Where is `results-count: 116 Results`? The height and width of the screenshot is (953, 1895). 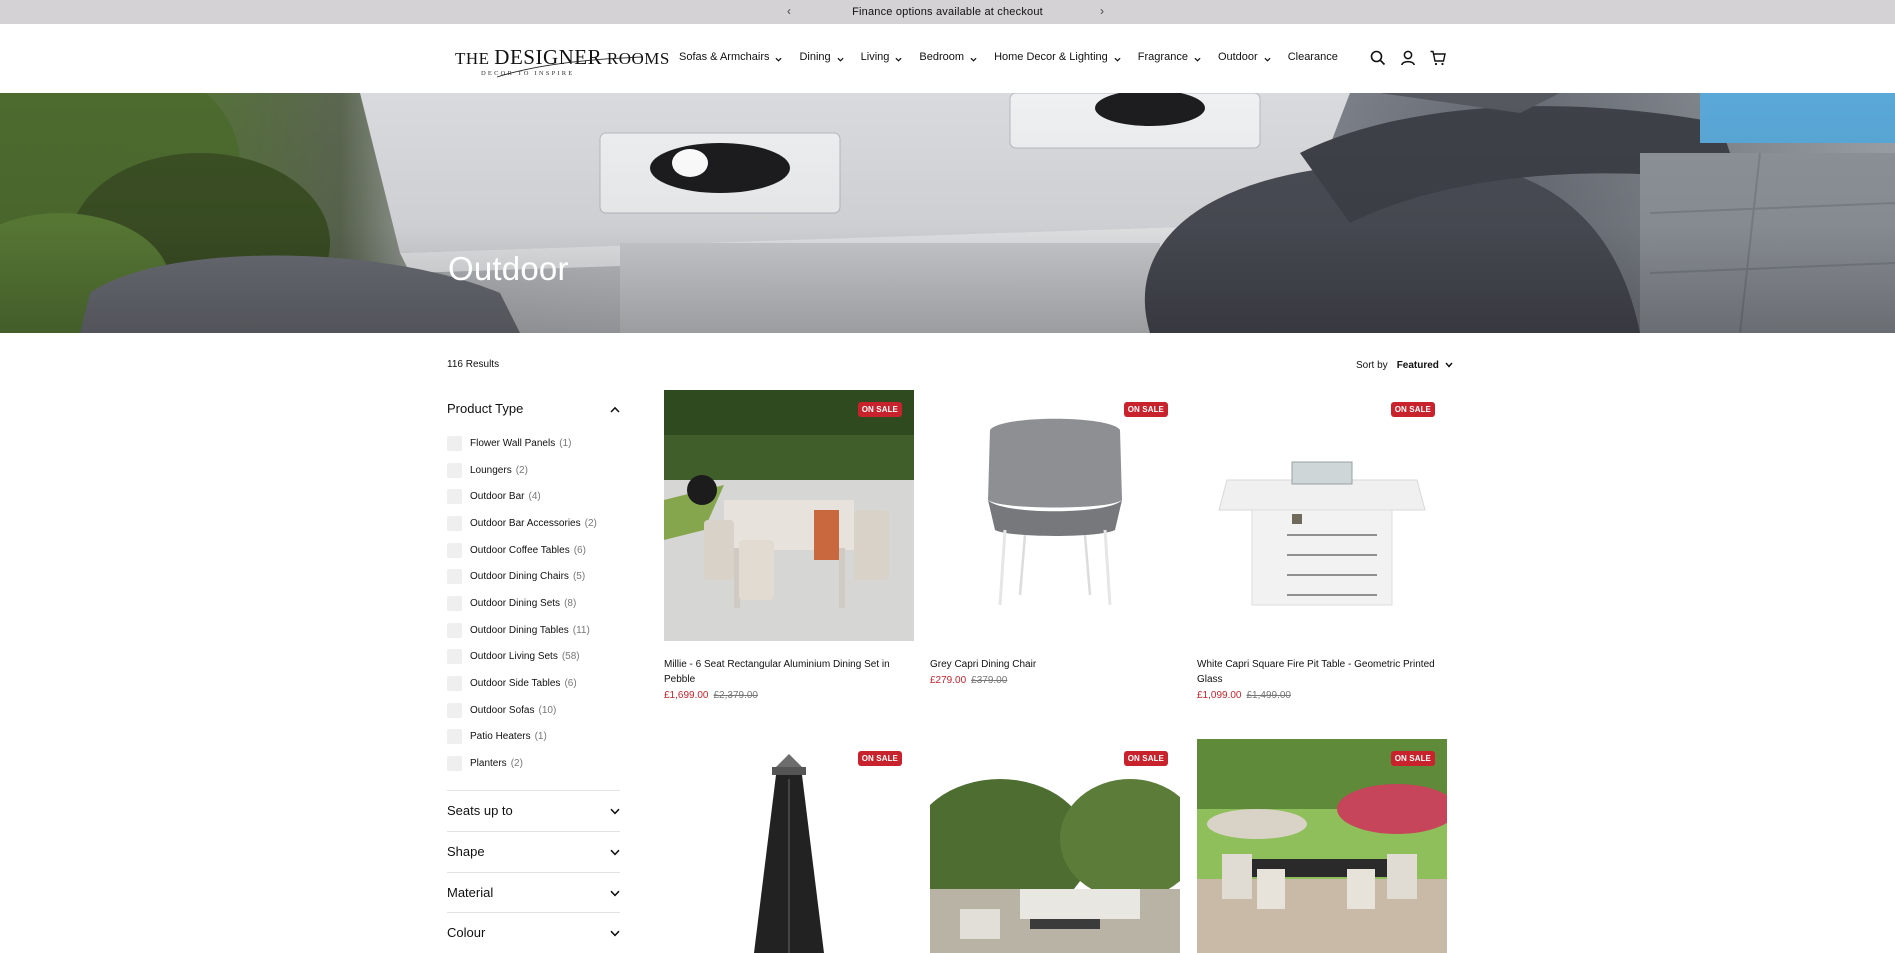 results-count: 116 Results is located at coordinates (473, 364).